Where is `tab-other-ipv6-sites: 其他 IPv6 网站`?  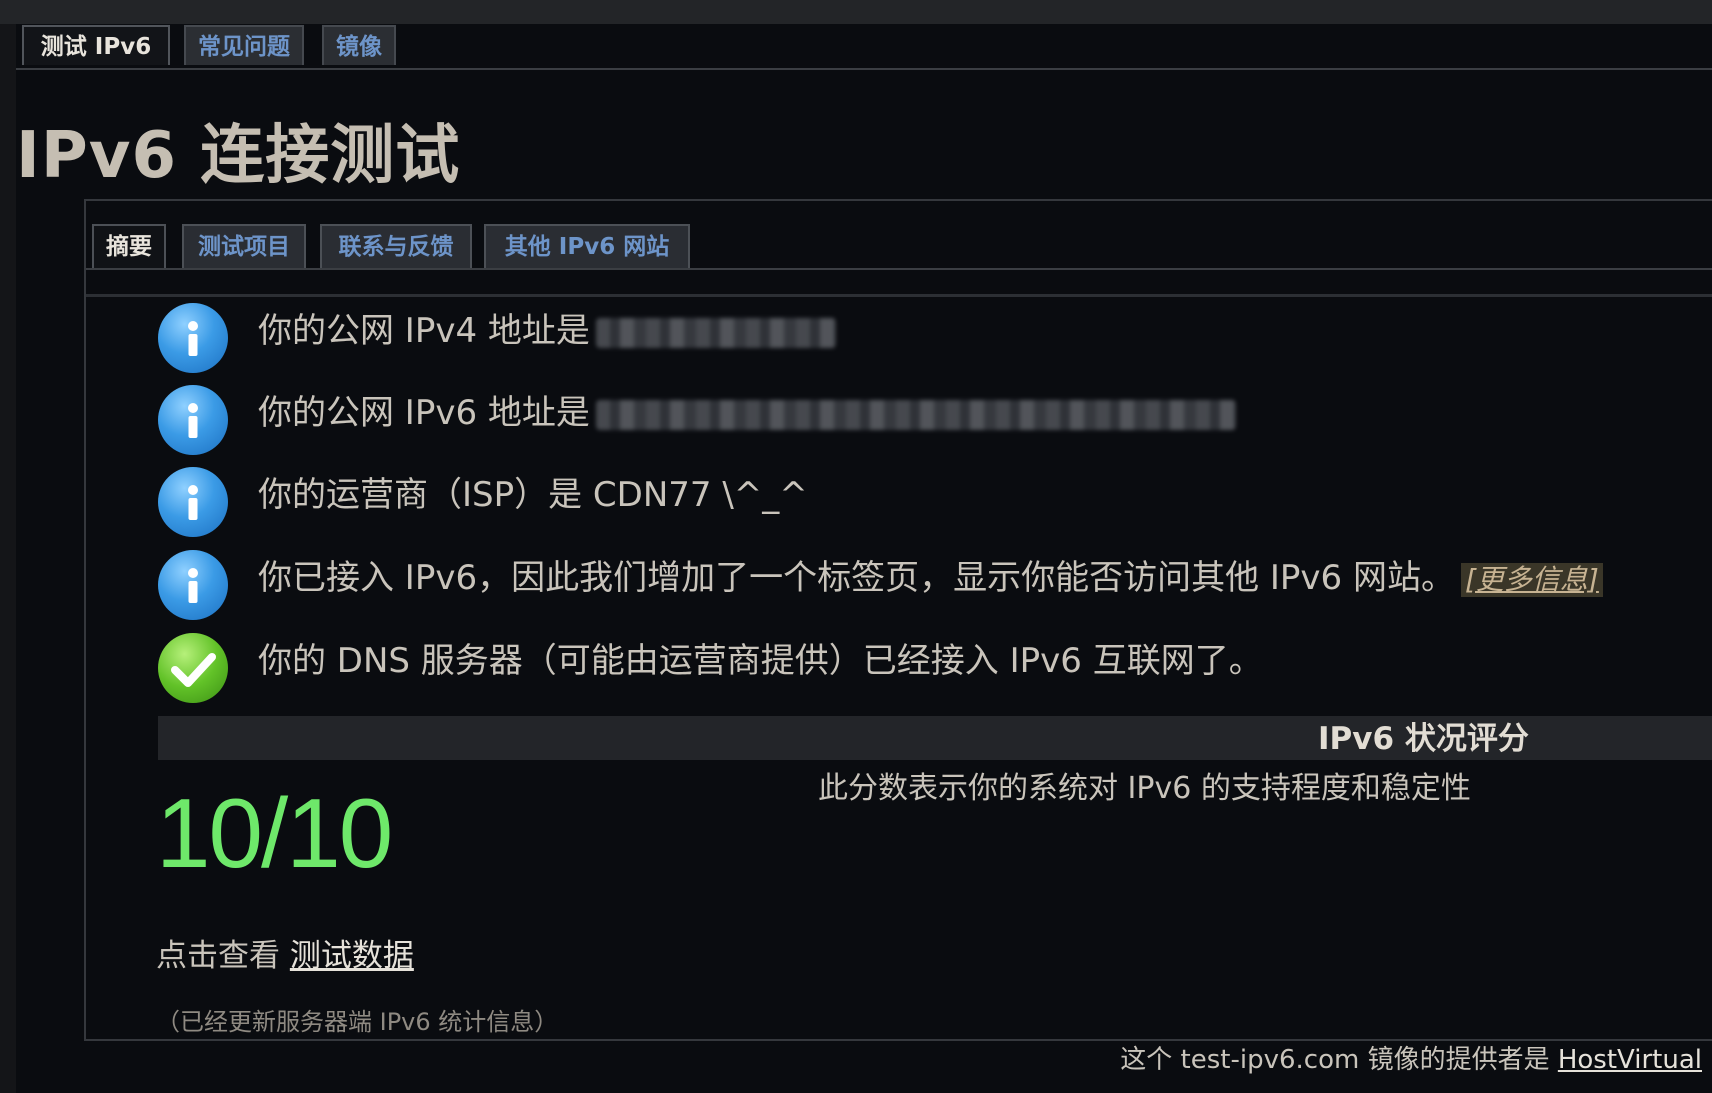 tab-other-ipv6-sites: 其他 IPv6 网站 is located at coordinates (587, 246).